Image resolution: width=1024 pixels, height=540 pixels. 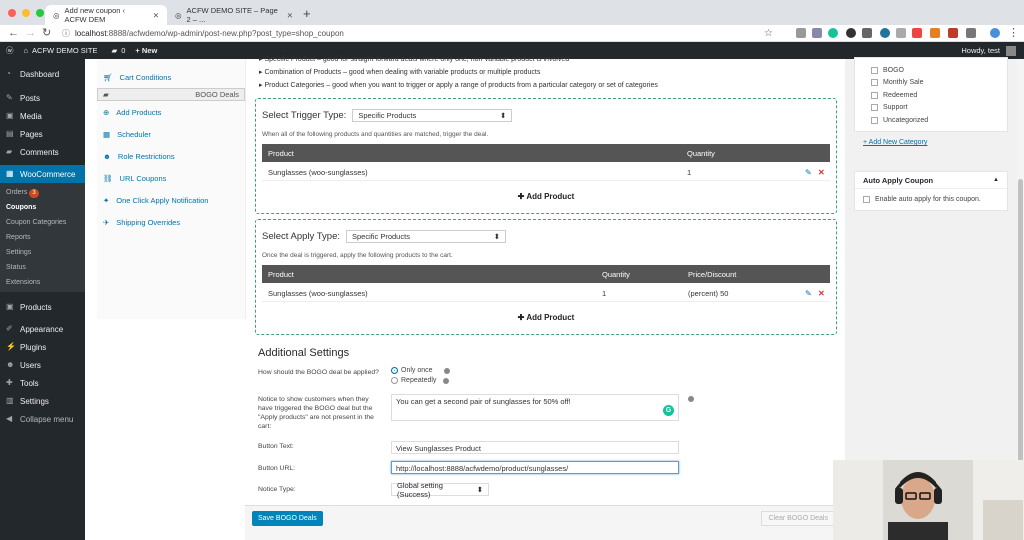 What do you see at coordinates (42, 222) in the screenshot?
I see `submenu-item-coupon-categories: Coupon Categories` at bounding box center [42, 222].